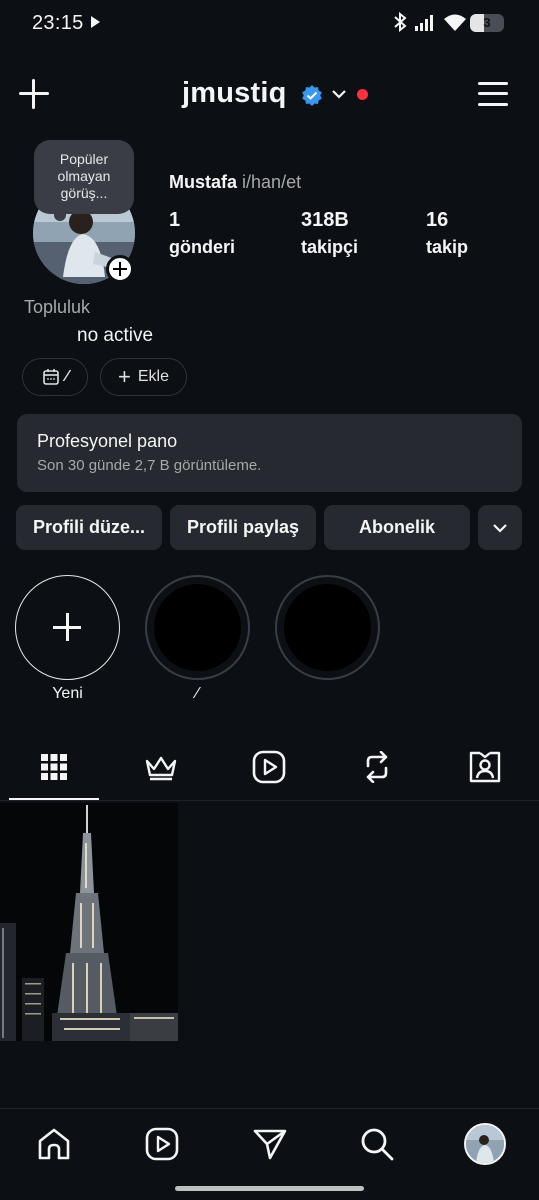 This screenshot has width=539, height=1200. I want to click on send-icon, so click(270, 1144).